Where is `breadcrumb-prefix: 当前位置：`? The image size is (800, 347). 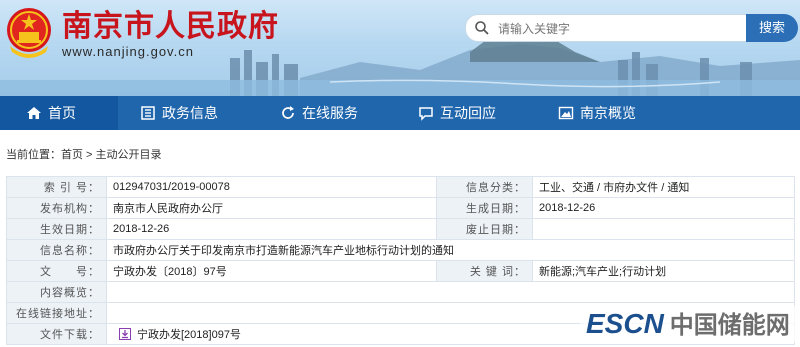
breadcrumb-prefix: 当前位置： is located at coordinates (33, 155).